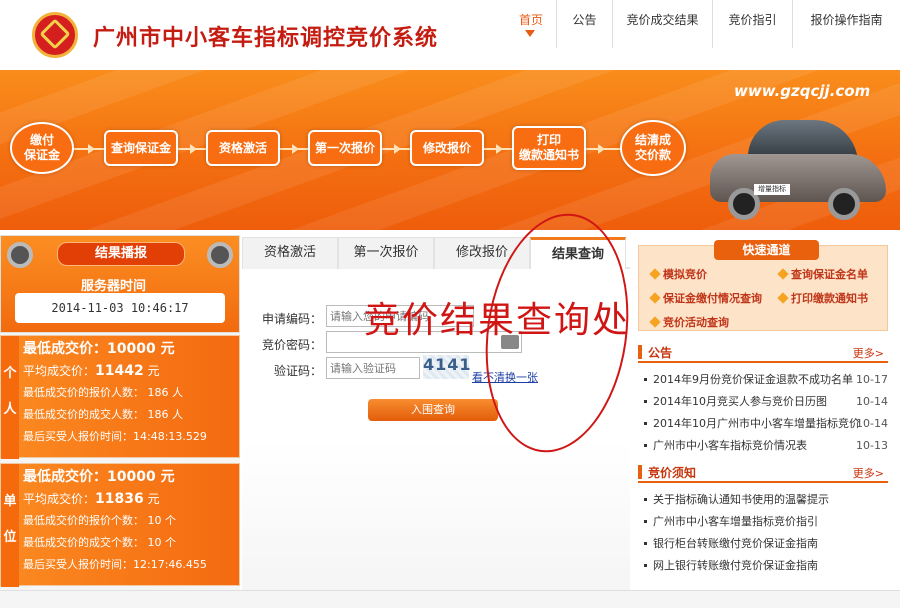 The height and width of the screenshot is (608, 900). Describe the element at coordinates (103, 392) in the screenshot. I see `personal-low-bid-count: 最低成交价的报价人数： 186 人` at that location.